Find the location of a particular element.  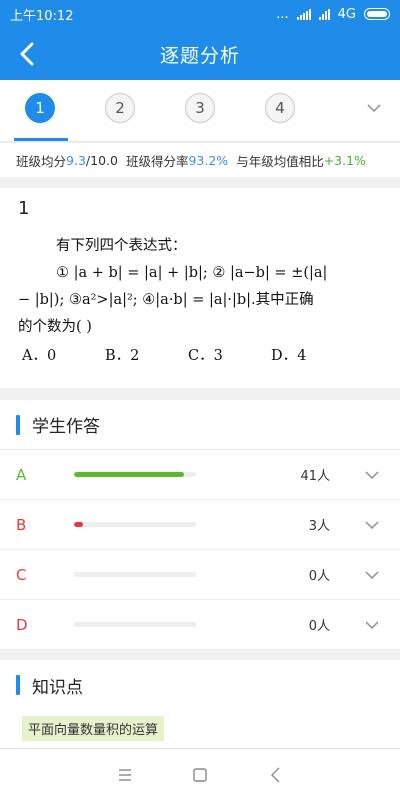

answer-row-c: C 0人 is located at coordinates (200, 575).